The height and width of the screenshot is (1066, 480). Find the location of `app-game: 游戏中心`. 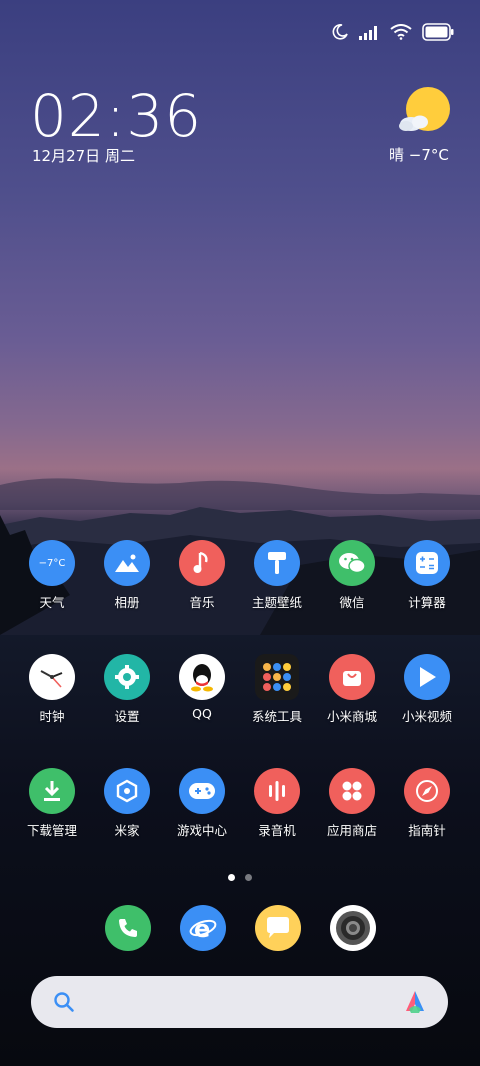

app-game: 游戏中心 is located at coordinates (202, 803).